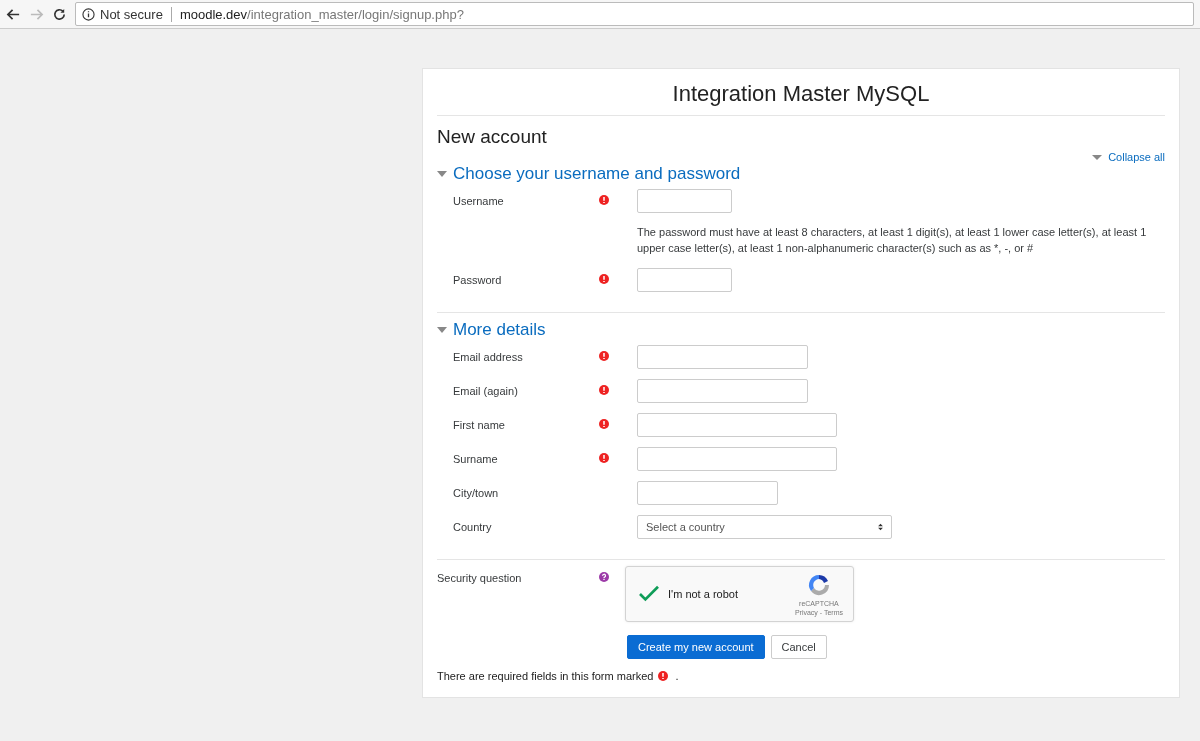  I want to click on create-account-button: Create my new account, so click(696, 647).